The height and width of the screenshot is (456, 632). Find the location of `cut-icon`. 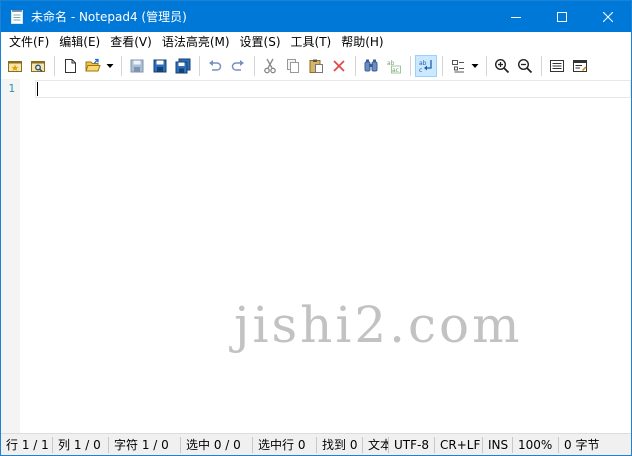

cut-icon is located at coordinates (270, 65).